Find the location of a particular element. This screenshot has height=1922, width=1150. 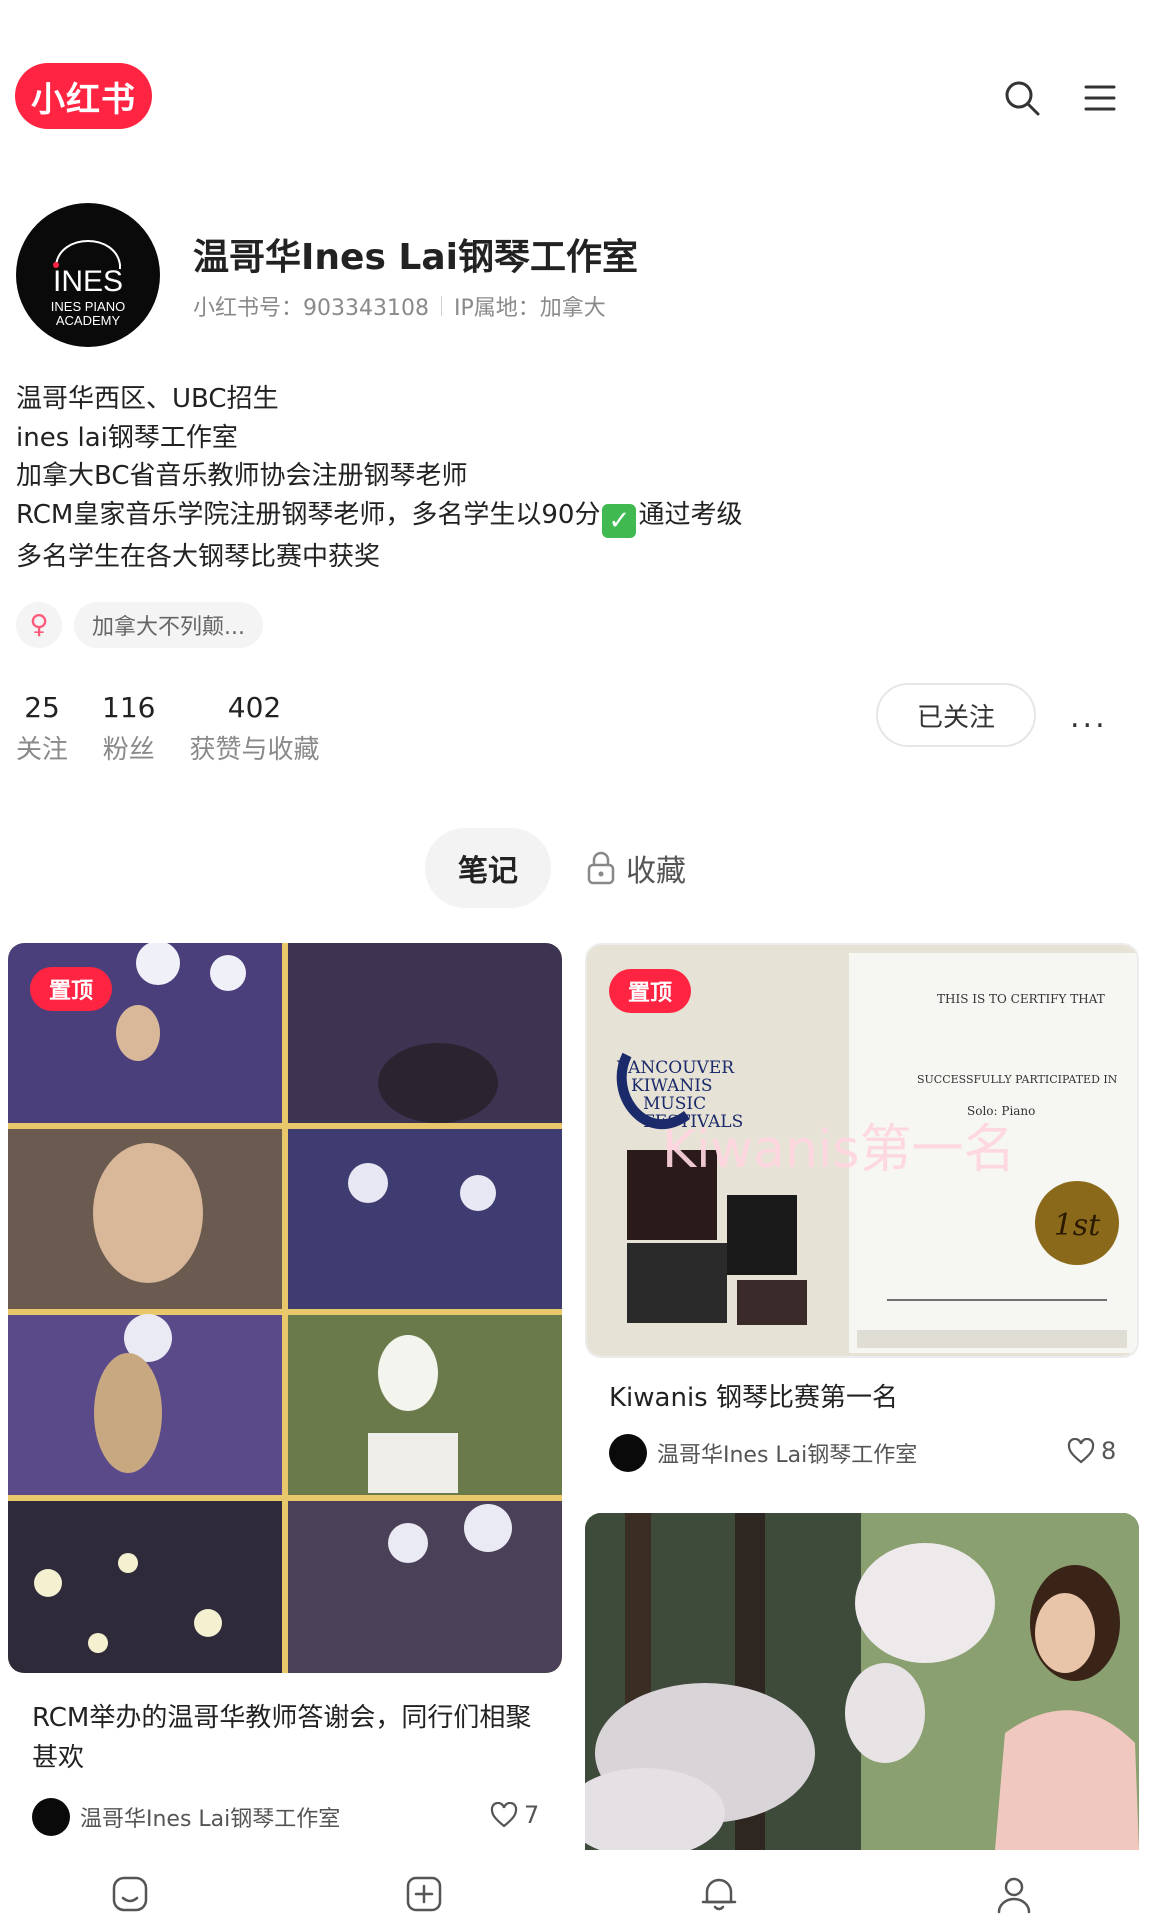

note-likes: 7 is located at coordinates (514, 1815).